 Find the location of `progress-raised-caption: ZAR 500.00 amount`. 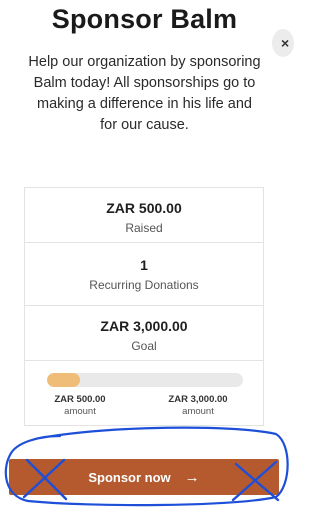

progress-raised-caption: ZAR 500.00 amount is located at coordinates (80, 406).